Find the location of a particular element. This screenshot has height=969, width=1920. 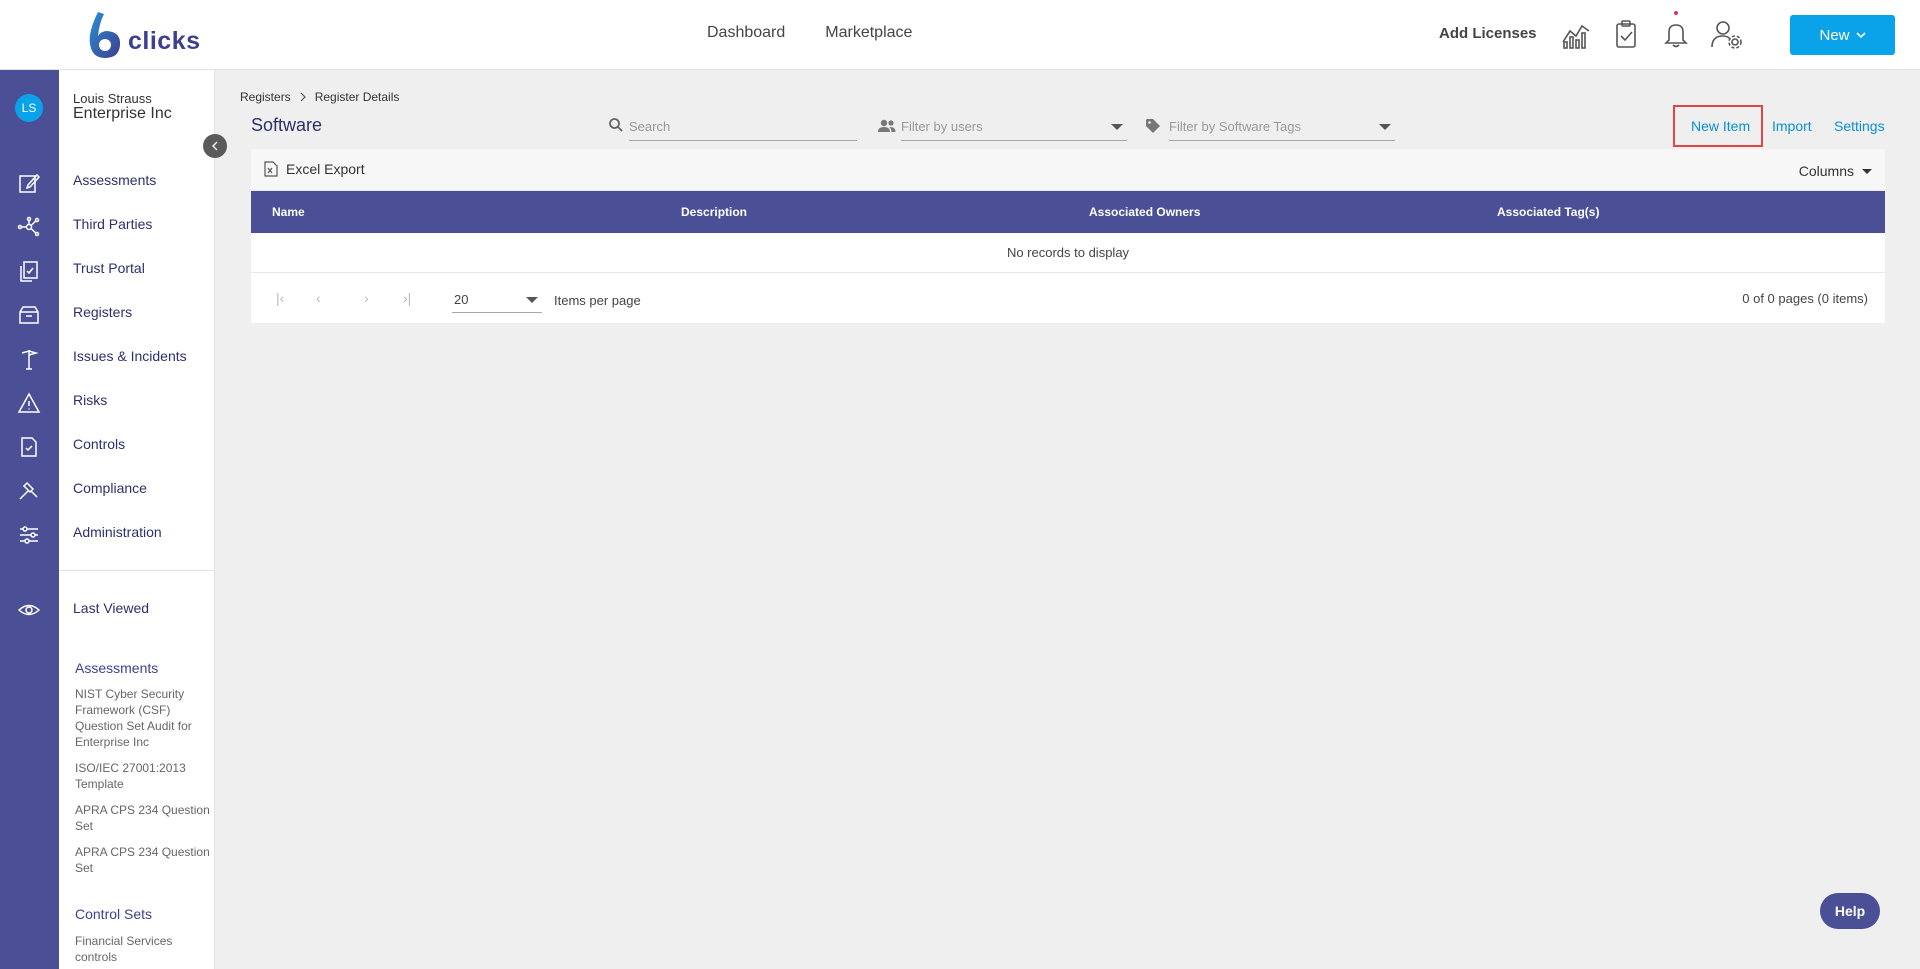

clipboard-check-icon is located at coordinates (1626, 34).